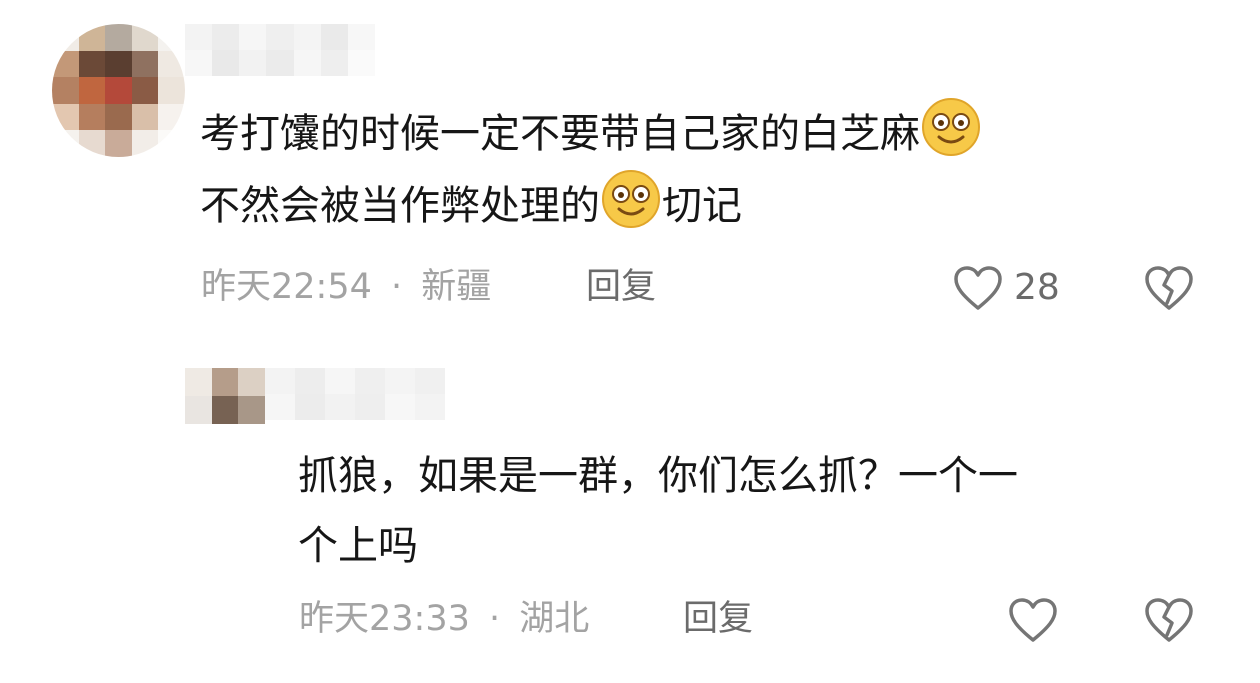 Image resolution: width=1260 pixels, height=683 pixels. I want to click on reply-location: 湖北, so click(554, 619).